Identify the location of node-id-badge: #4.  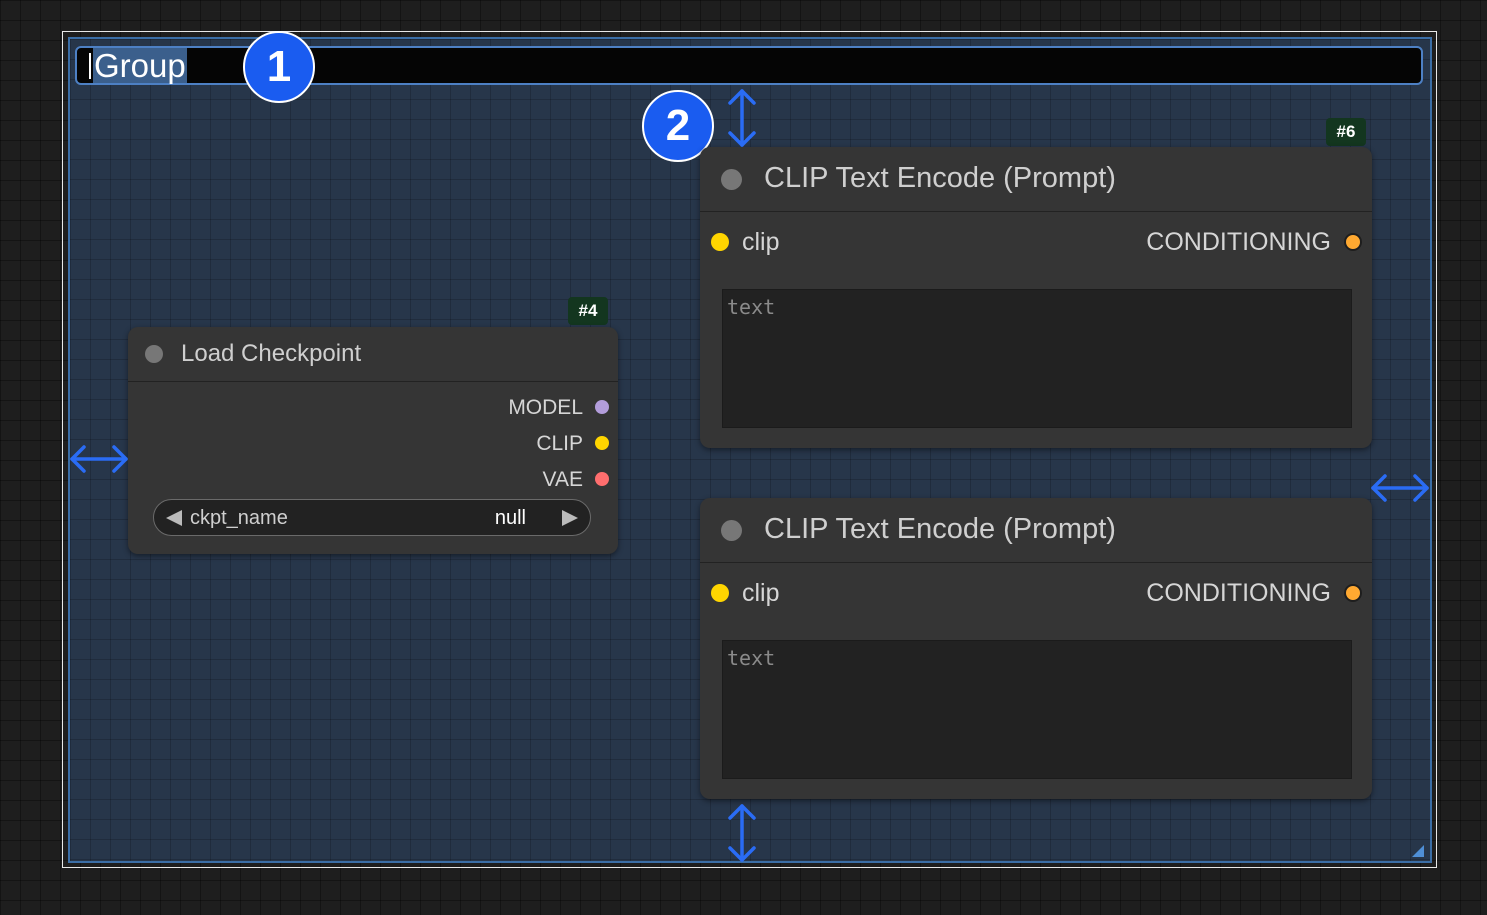
(588, 311).